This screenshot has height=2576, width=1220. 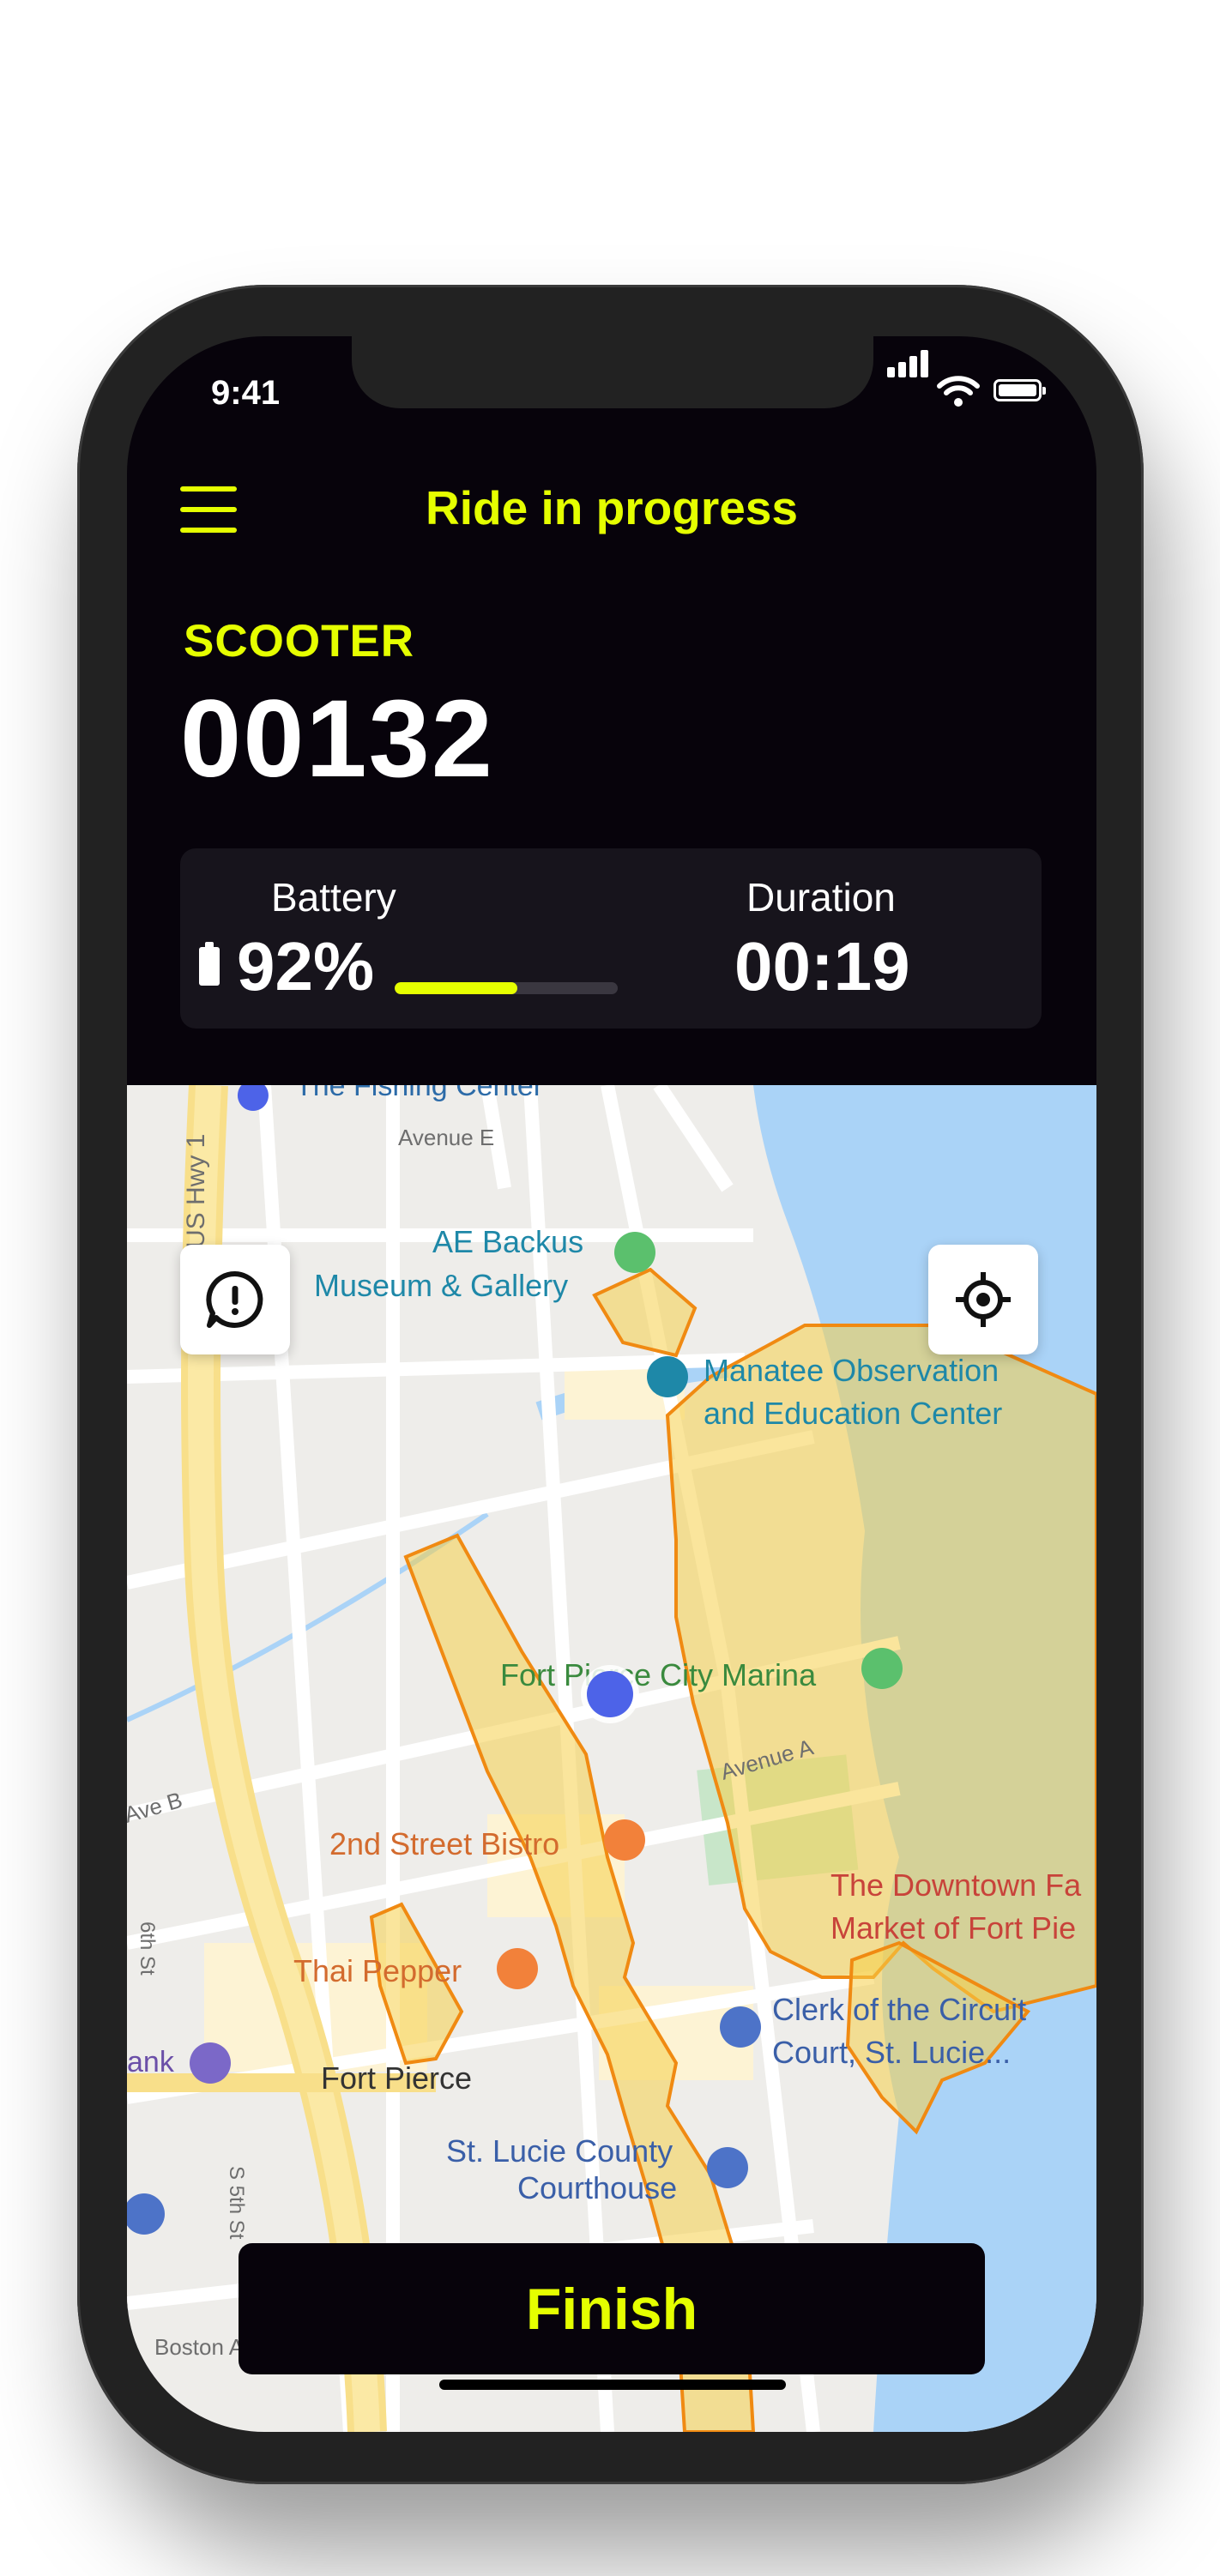 What do you see at coordinates (196, 1191) in the screenshot?
I see `map-label-us-hwy: US Hwy 1` at bounding box center [196, 1191].